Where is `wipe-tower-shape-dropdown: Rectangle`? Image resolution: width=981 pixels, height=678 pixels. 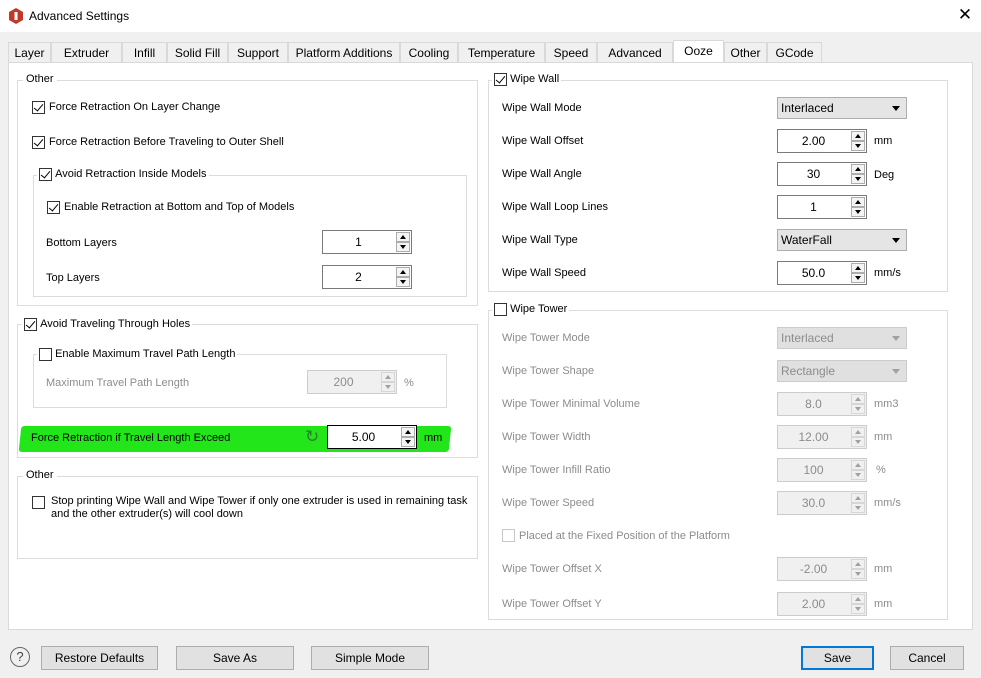 wipe-tower-shape-dropdown: Rectangle is located at coordinates (842, 371).